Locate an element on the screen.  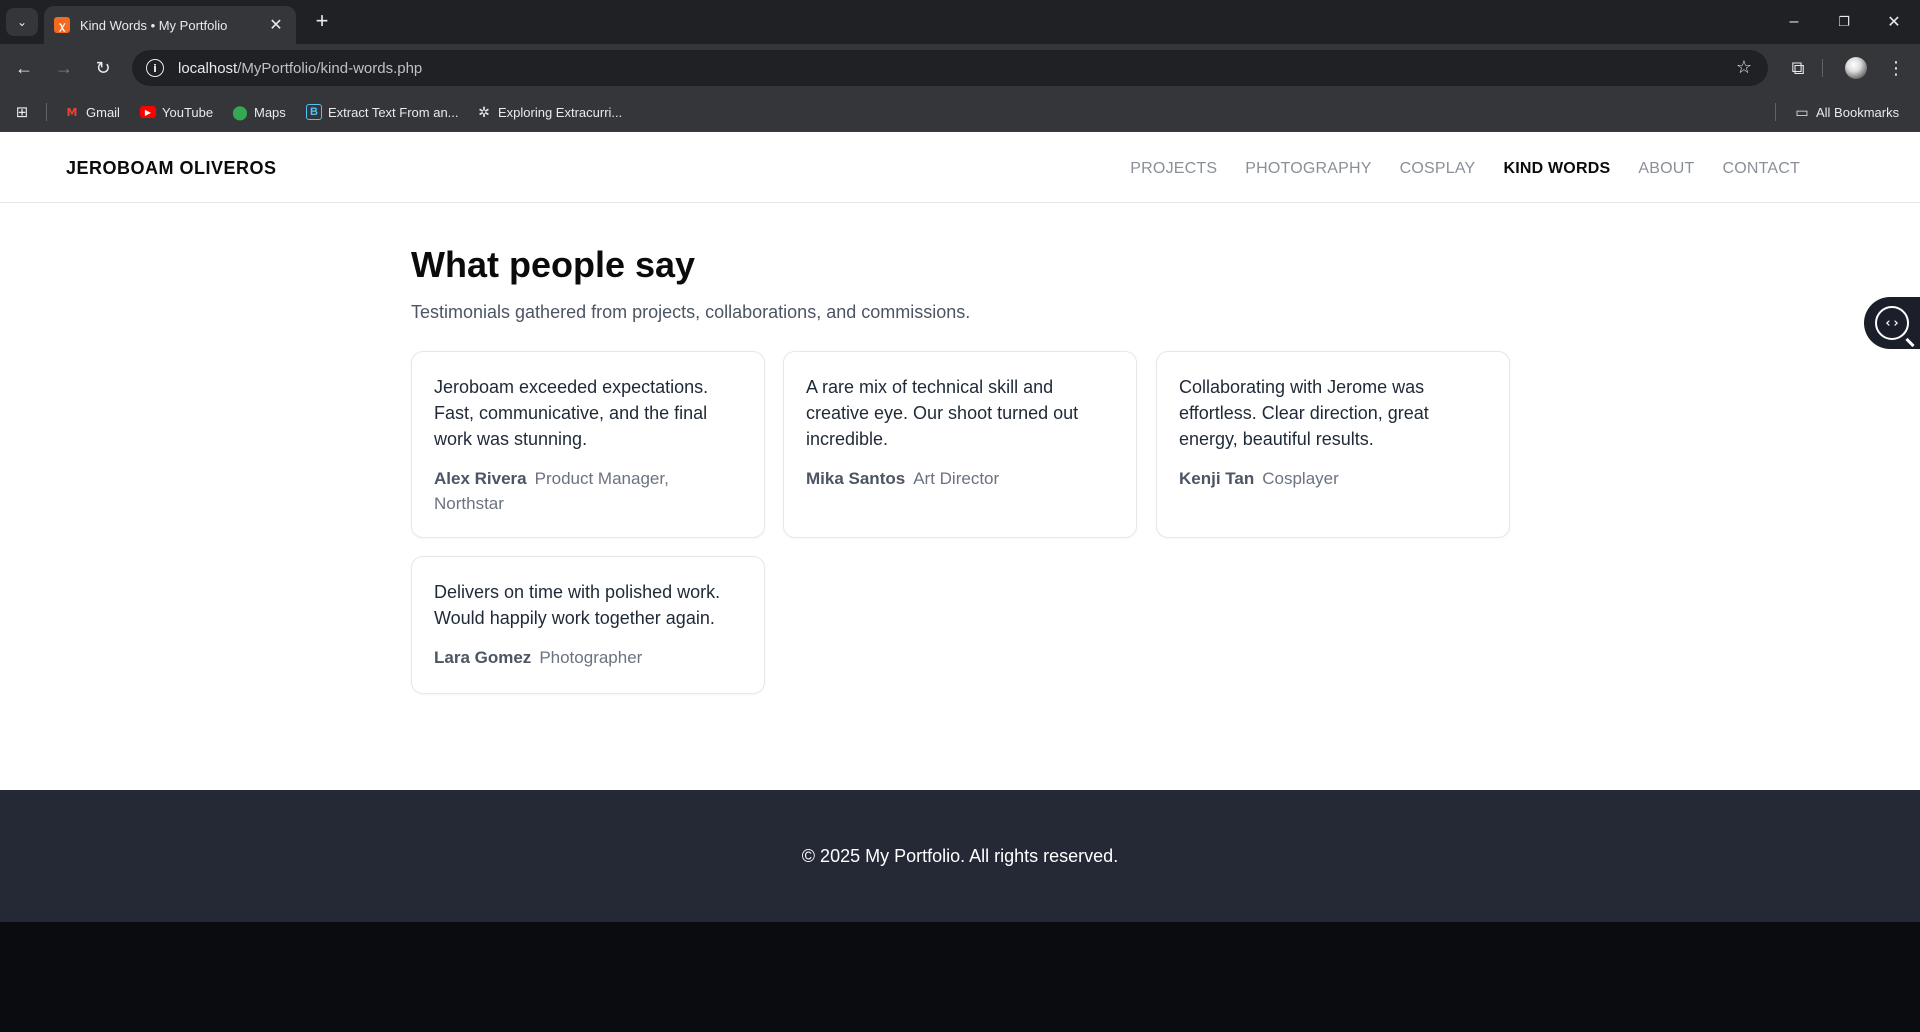
nav-cosplay: COSPLAY is located at coordinates (1438, 169).